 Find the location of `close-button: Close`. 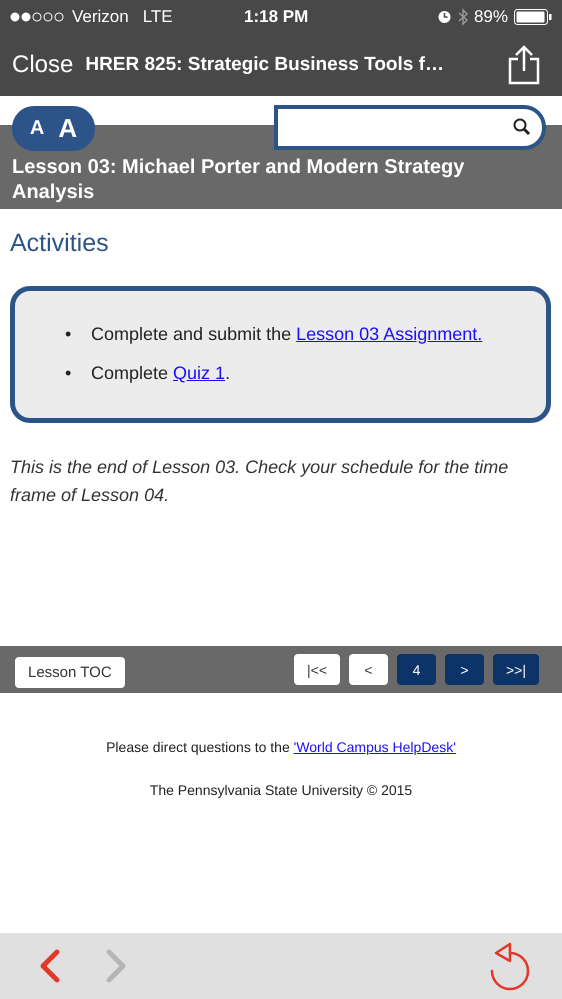

close-button: Close is located at coordinates (43, 64).